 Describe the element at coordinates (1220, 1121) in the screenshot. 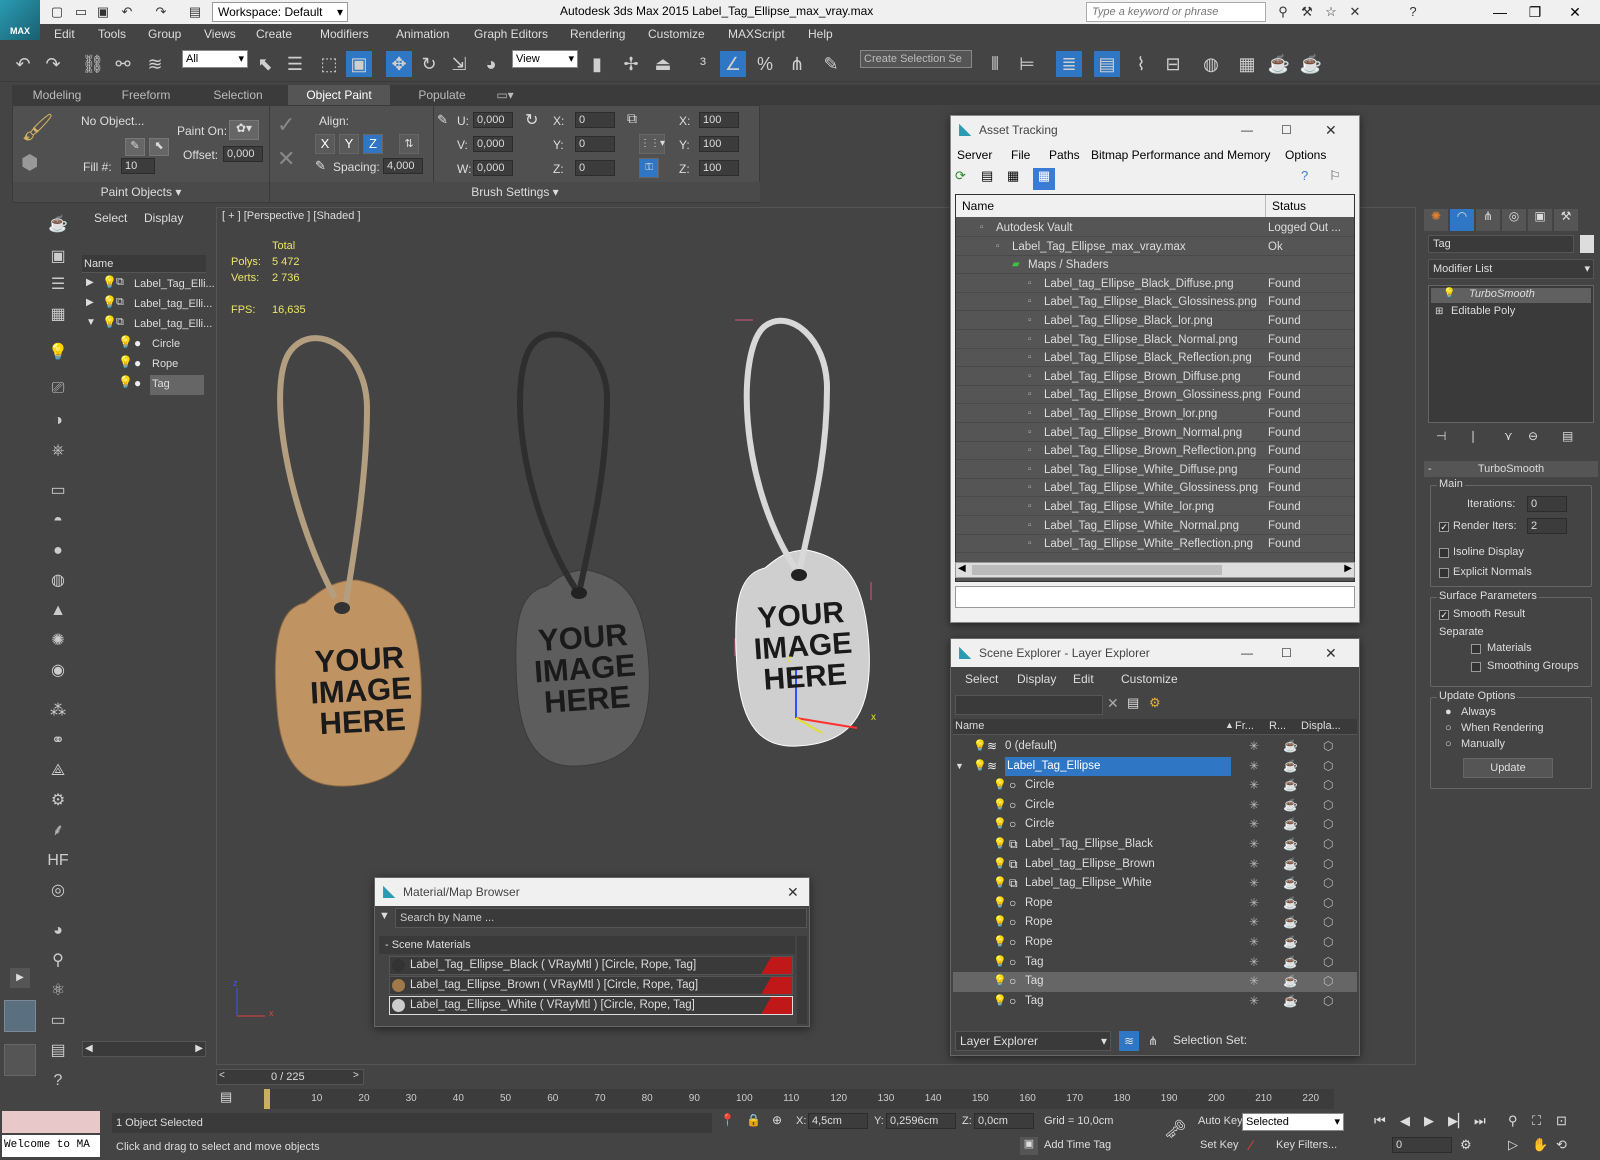

I see `auto-key-button: Auto Key` at that location.